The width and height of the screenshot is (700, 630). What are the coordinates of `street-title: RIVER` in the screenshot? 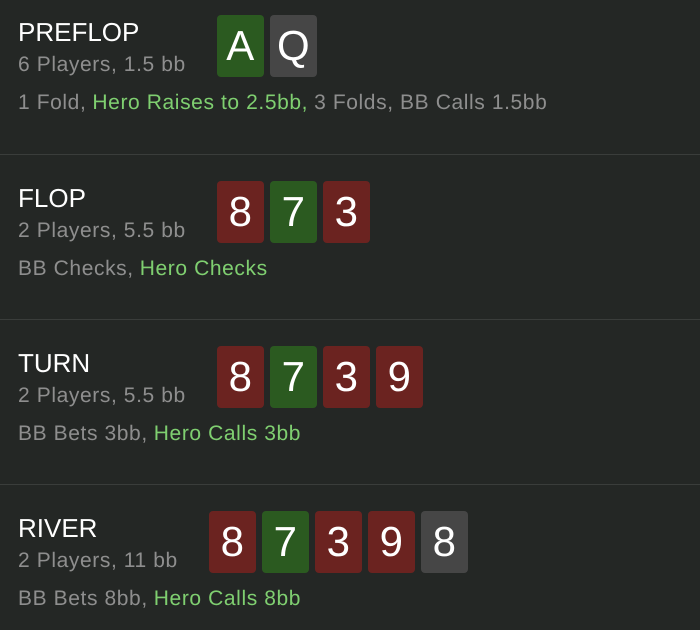 It's located at (58, 528).